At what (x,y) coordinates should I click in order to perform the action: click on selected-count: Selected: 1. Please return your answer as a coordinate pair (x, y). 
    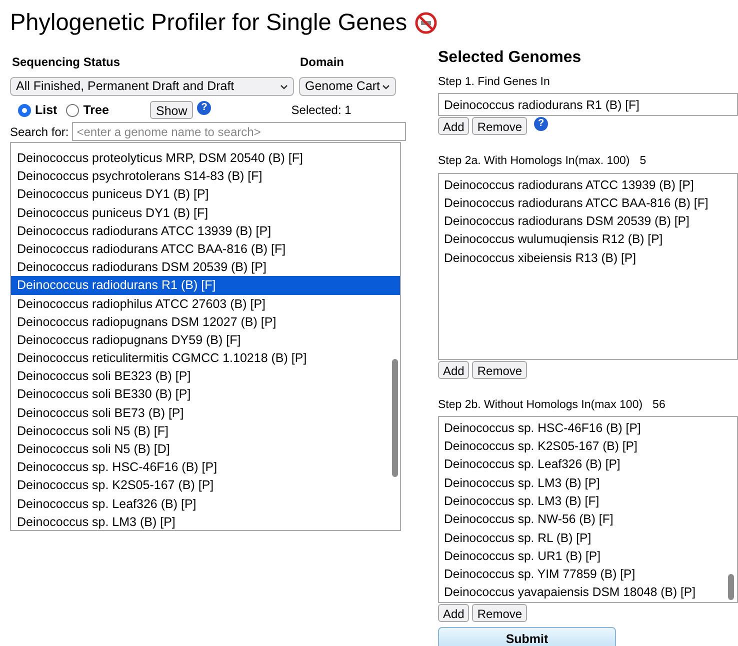
    Looking at the image, I should click on (321, 110).